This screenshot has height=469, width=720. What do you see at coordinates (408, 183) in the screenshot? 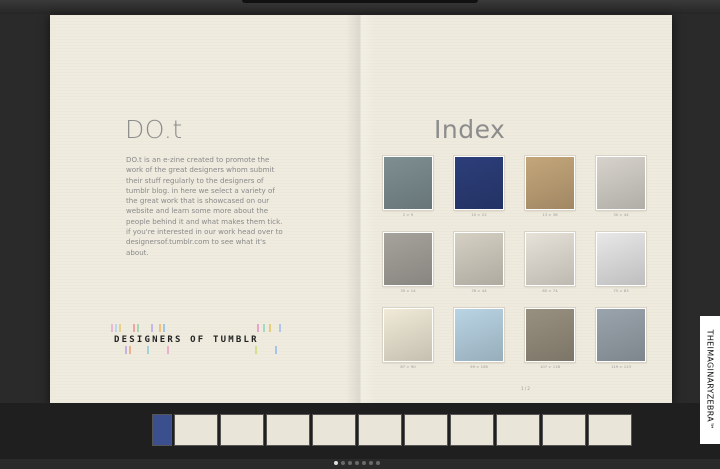
I see `man-cap-photo-image` at bounding box center [408, 183].